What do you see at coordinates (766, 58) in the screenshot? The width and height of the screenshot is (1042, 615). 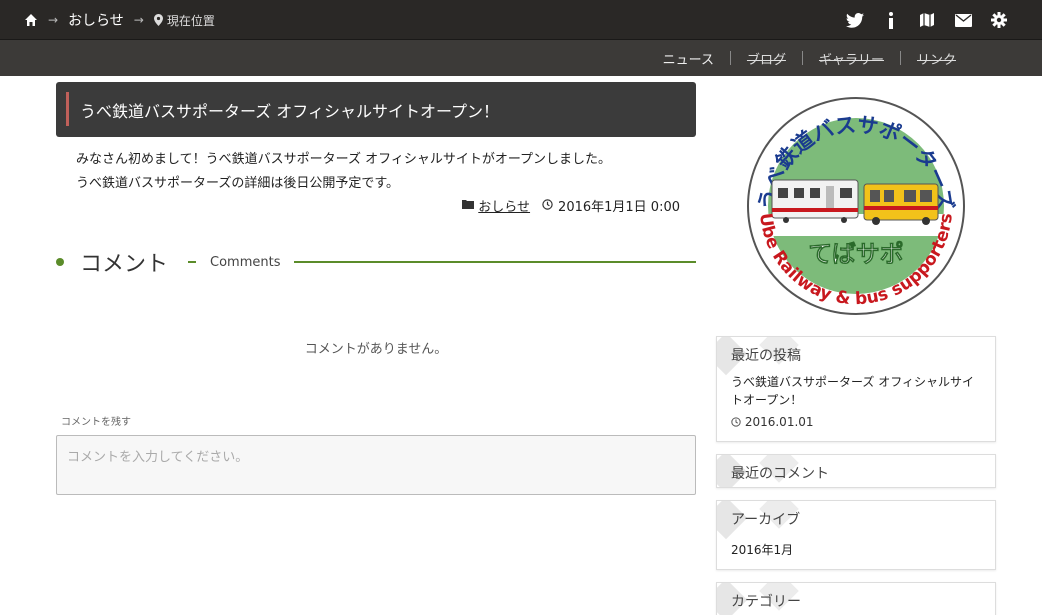 I see `nav-item-blog: ブログ` at bounding box center [766, 58].